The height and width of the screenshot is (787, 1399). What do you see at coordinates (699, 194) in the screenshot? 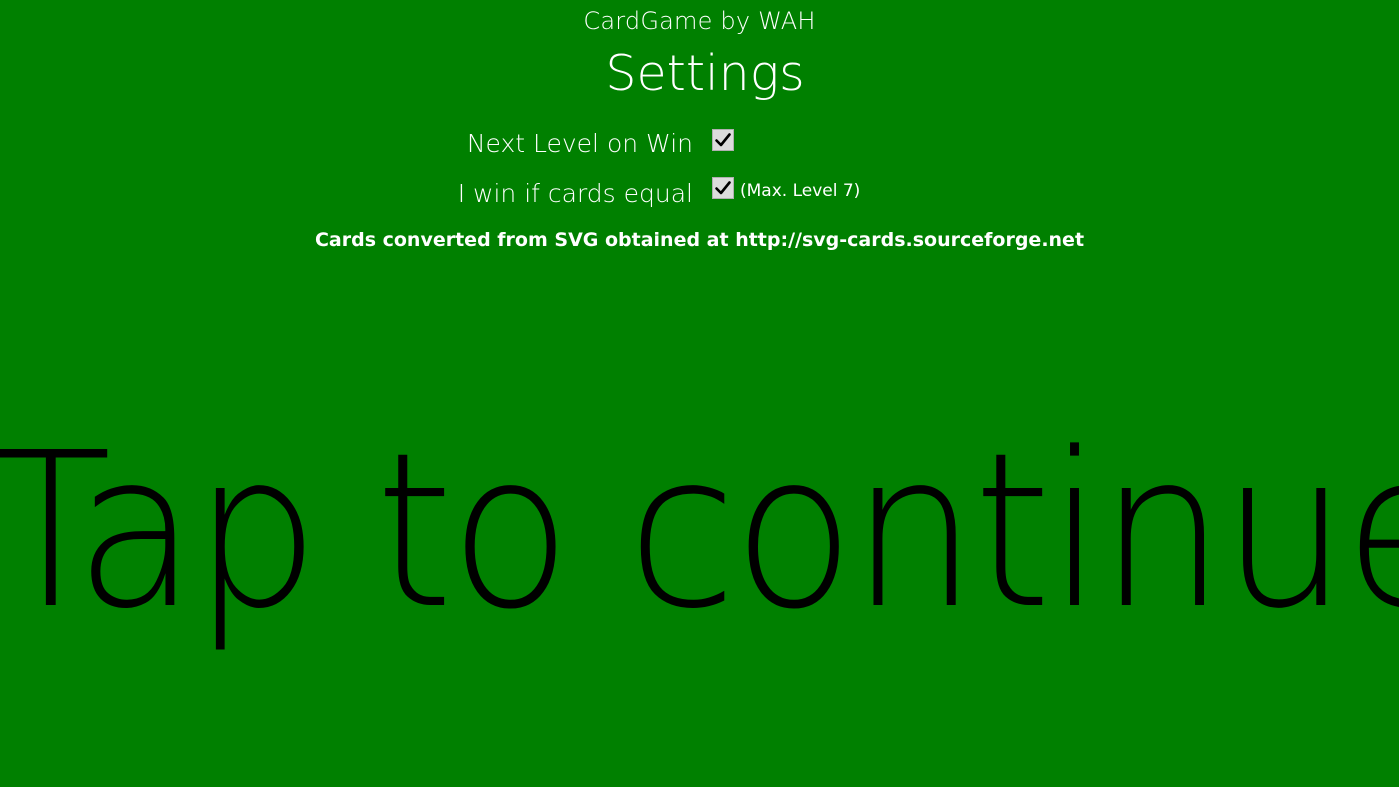
I see `setting-row-win-if-cards-equal: I win if cards equal (Max. Level 7)` at bounding box center [699, 194].